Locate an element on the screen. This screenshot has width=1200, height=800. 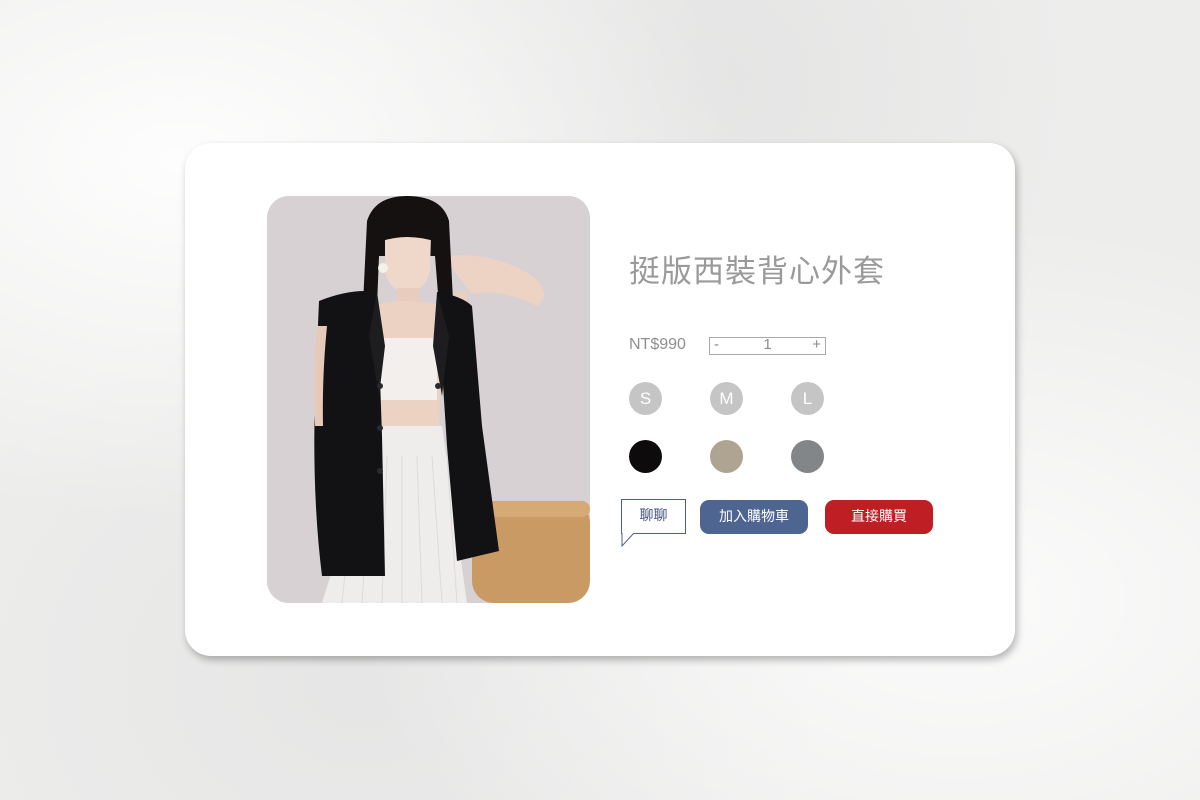
product-title: 挺版西裝背心外套 is located at coordinates (757, 272).